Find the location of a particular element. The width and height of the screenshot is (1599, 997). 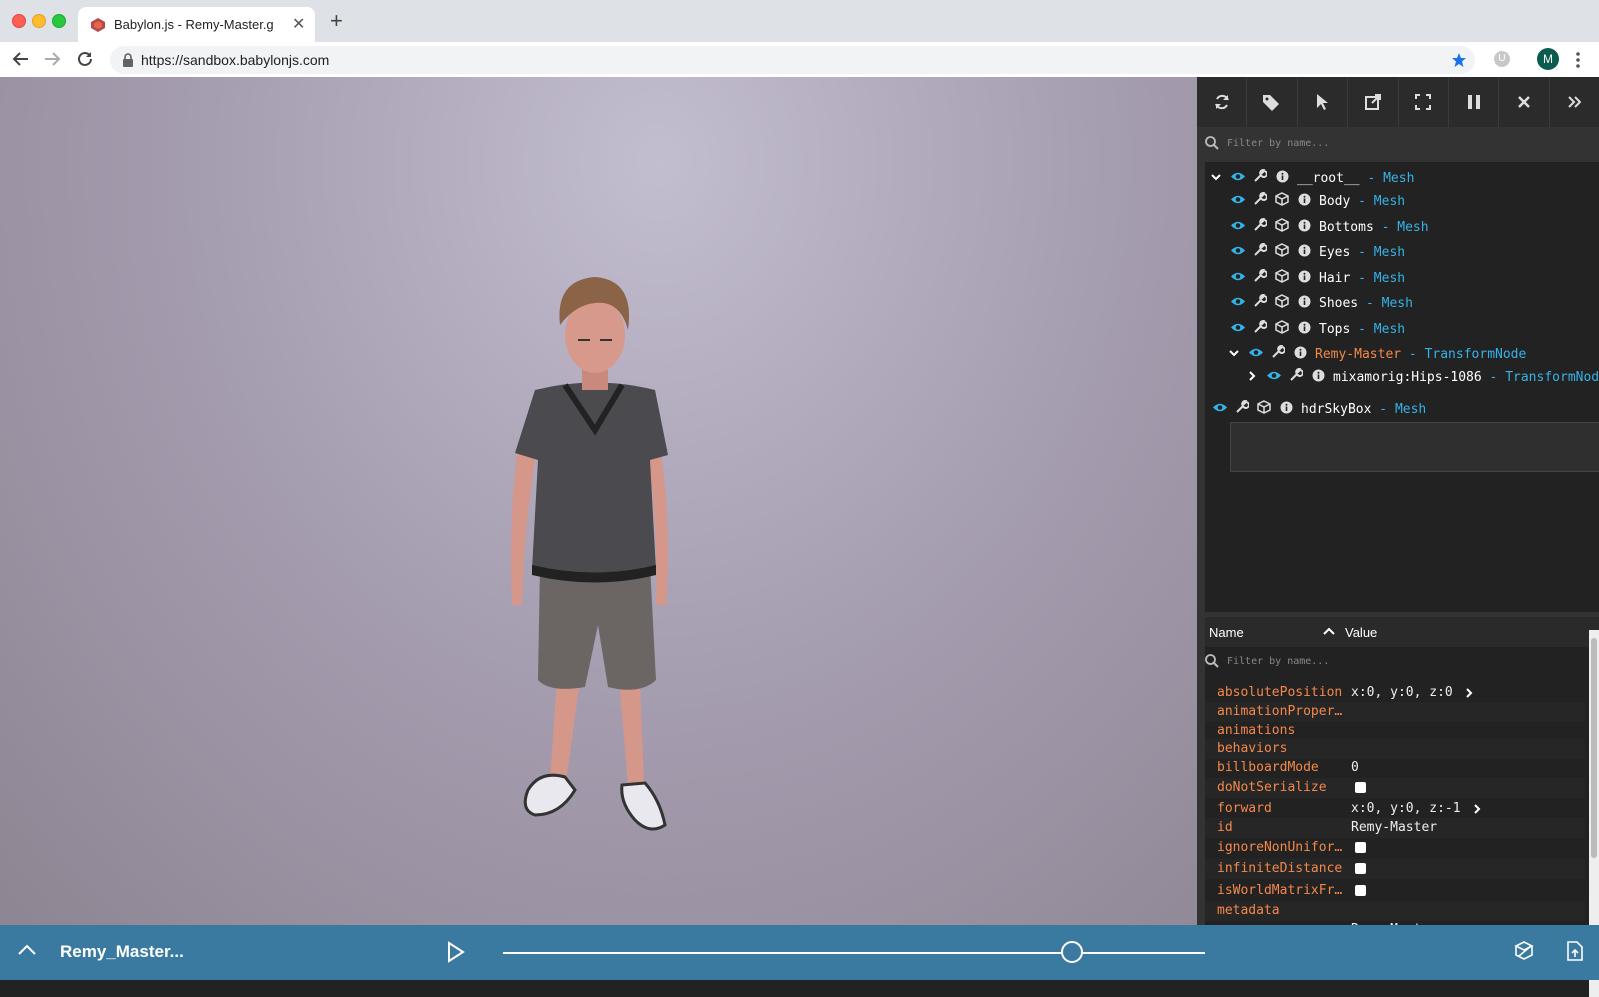

pause-button is located at coordinates (1474, 102).